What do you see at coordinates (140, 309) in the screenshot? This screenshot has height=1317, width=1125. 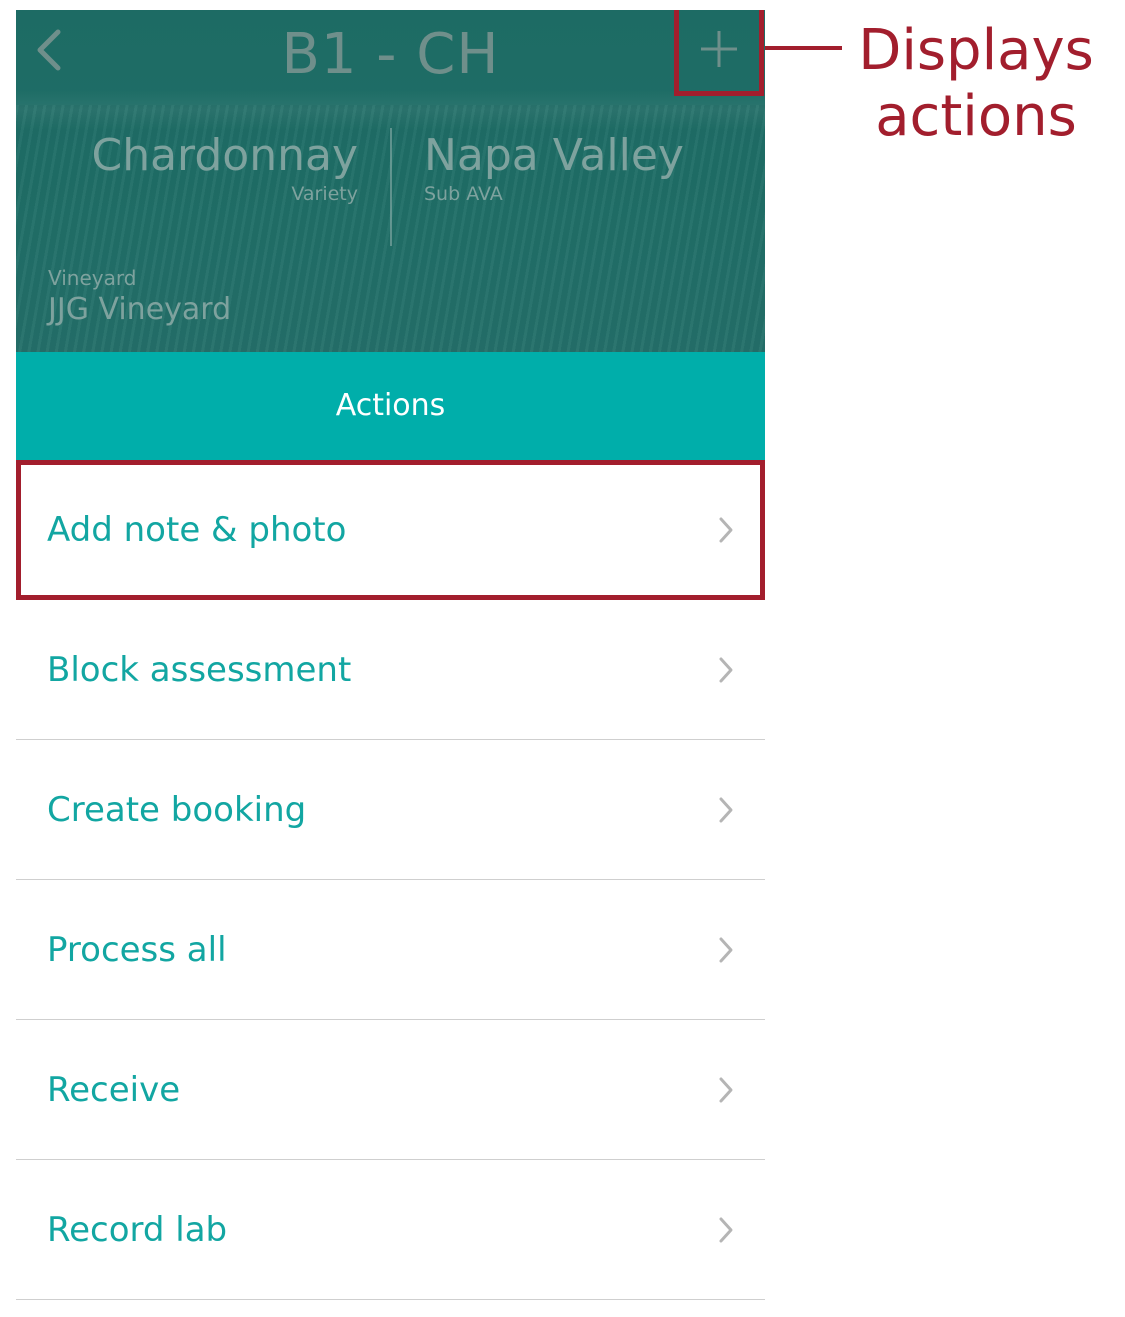 I see `vineyard-value: JJG Vineyard` at bounding box center [140, 309].